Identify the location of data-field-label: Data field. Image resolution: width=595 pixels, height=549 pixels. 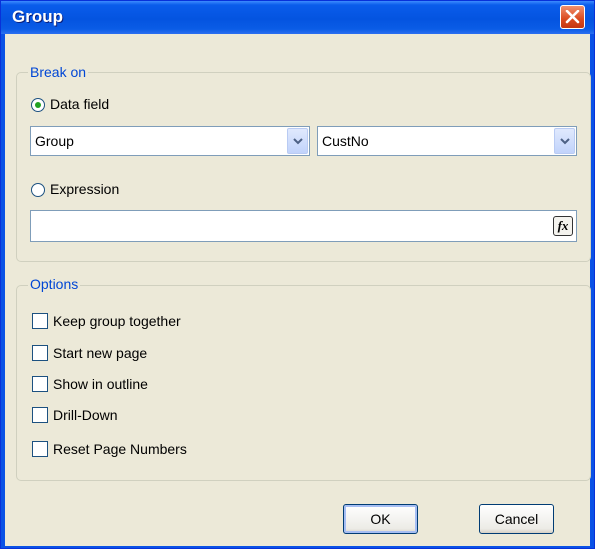
(79, 104).